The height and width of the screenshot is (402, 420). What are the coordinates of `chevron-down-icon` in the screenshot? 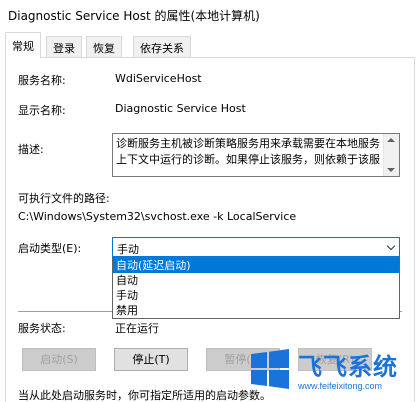 It's located at (391, 246).